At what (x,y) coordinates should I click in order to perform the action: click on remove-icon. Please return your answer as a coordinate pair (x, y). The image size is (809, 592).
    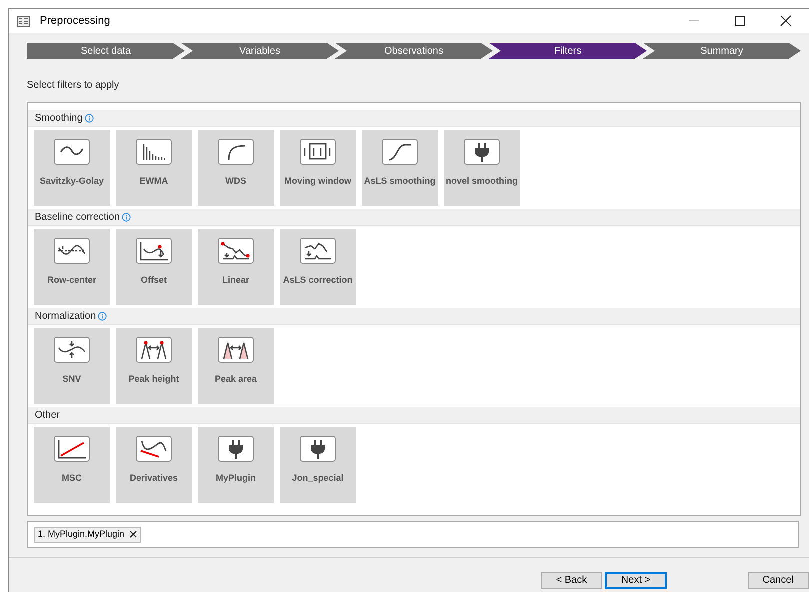
    Looking at the image, I should click on (133, 534).